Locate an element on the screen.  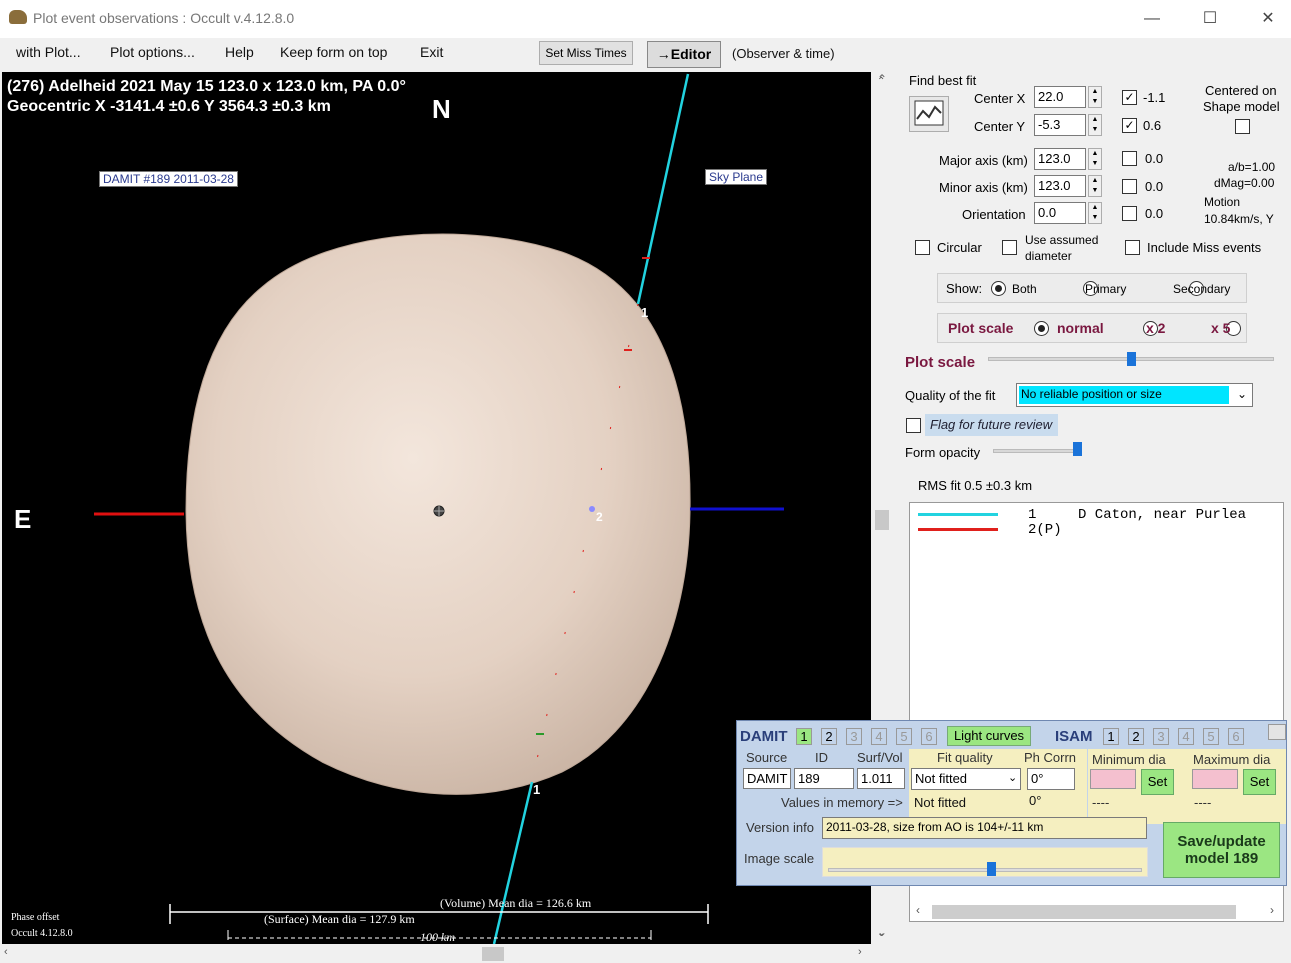
isam-model-3: 3 is located at coordinates (1161, 736).